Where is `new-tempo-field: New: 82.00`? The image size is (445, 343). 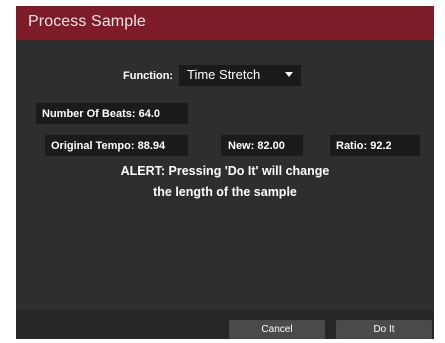 new-tempo-field: New: 82.00 is located at coordinates (262, 145).